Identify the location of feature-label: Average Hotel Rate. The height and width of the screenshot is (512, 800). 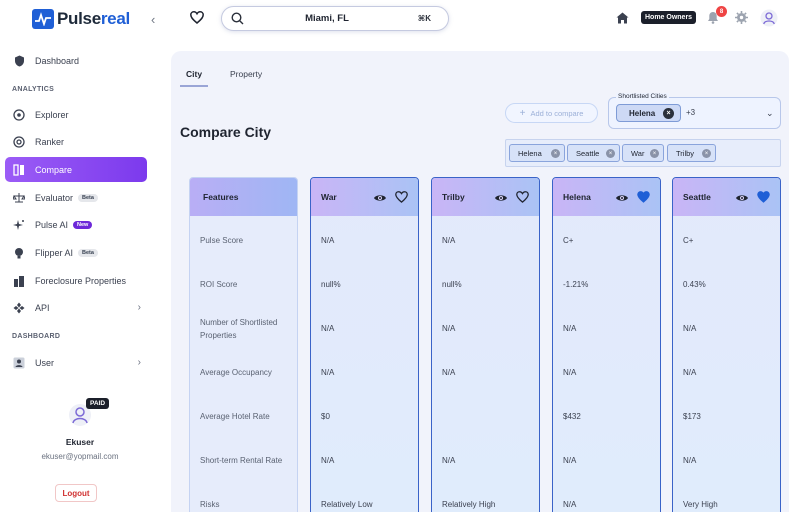
(235, 416).